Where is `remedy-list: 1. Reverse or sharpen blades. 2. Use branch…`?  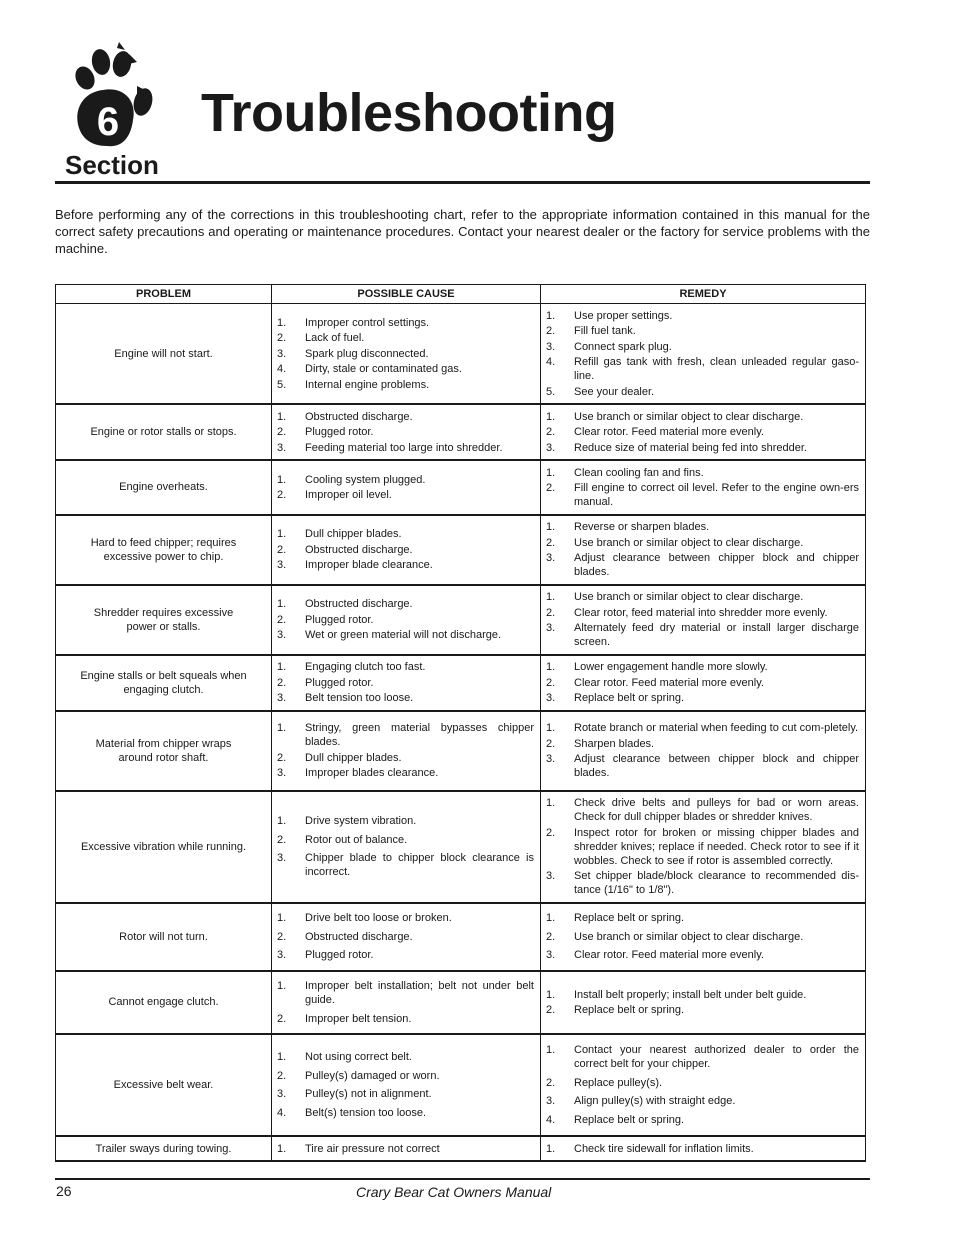
remedy-list: 1. Reverse or sharpen blades. 2. Use branch… is located at coordinates (702, 549).